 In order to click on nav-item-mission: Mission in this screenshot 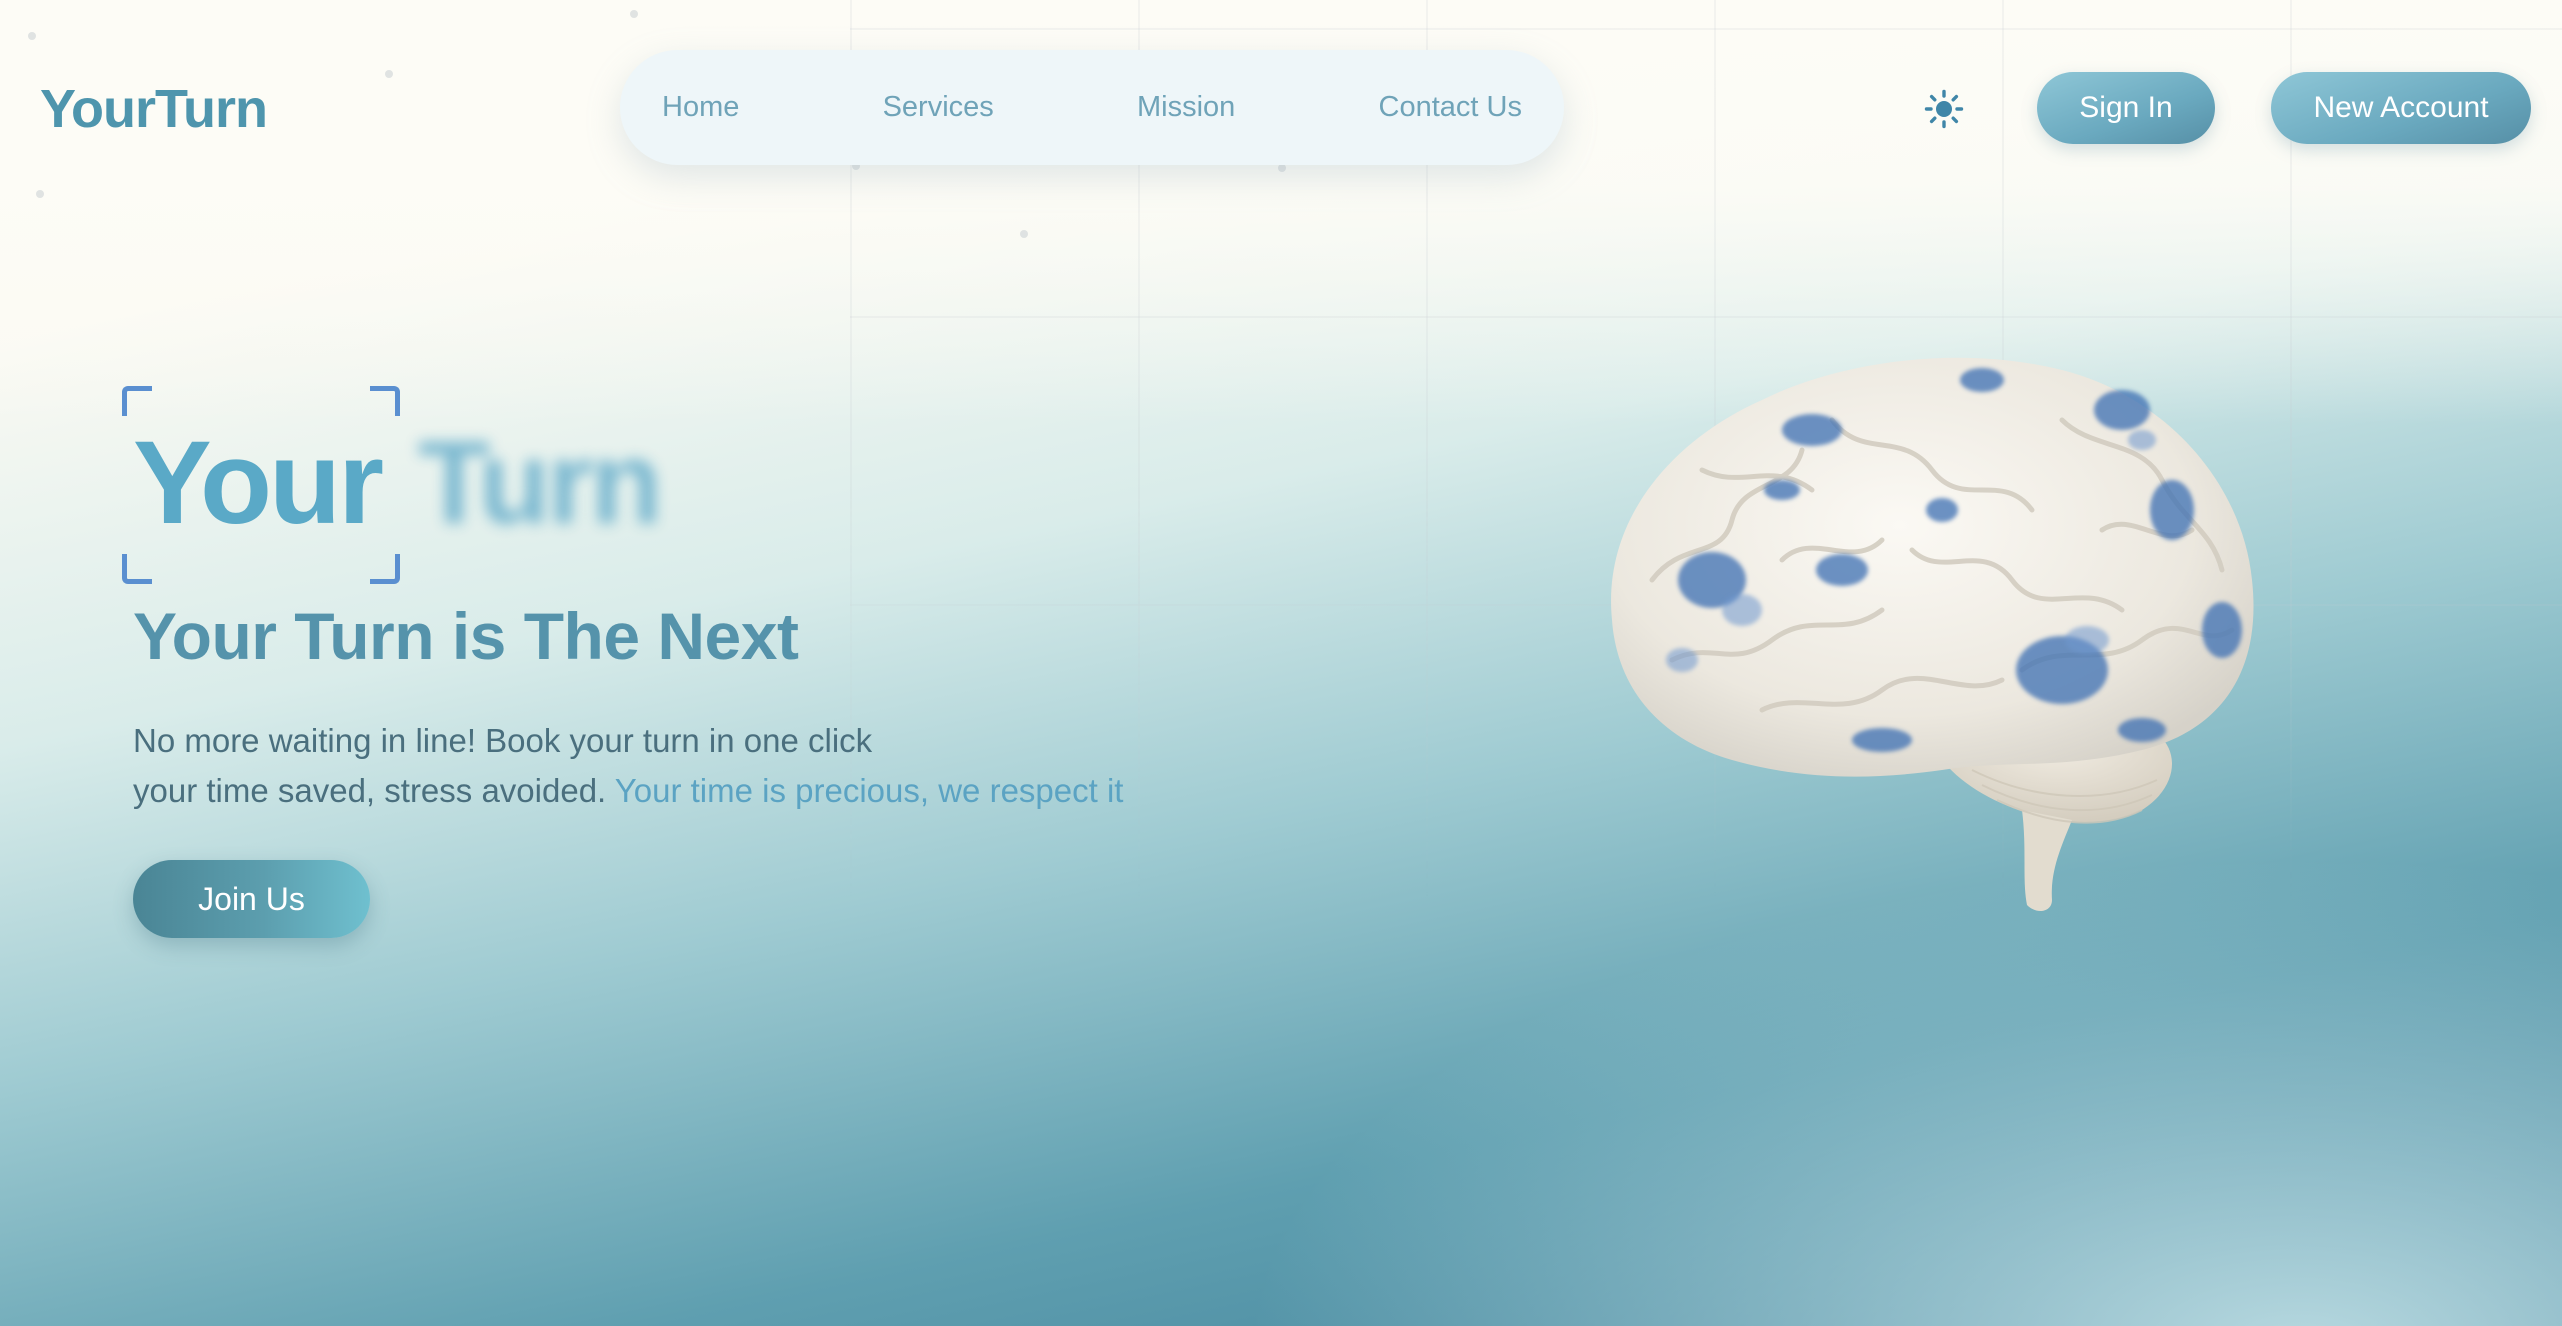, I will do `click(1186, 107)`.